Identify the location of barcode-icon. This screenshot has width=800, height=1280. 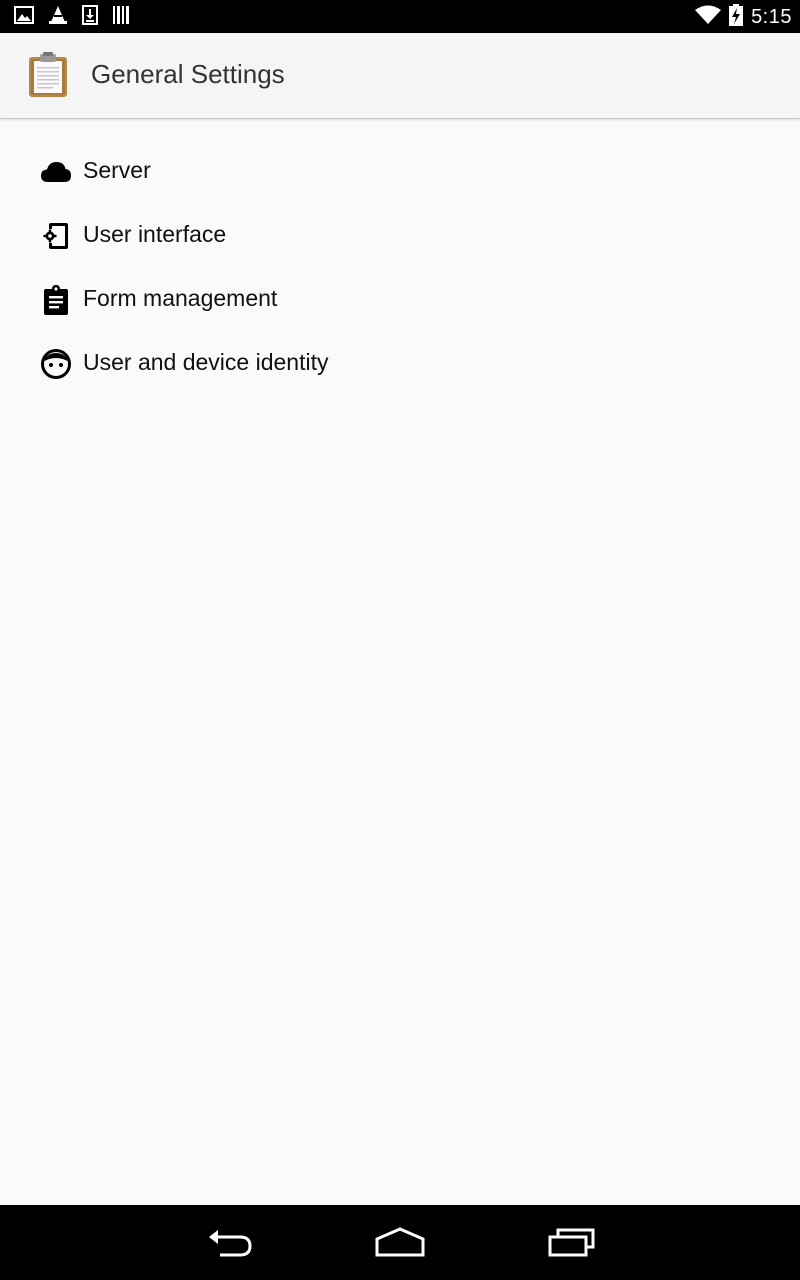
(121, 17).